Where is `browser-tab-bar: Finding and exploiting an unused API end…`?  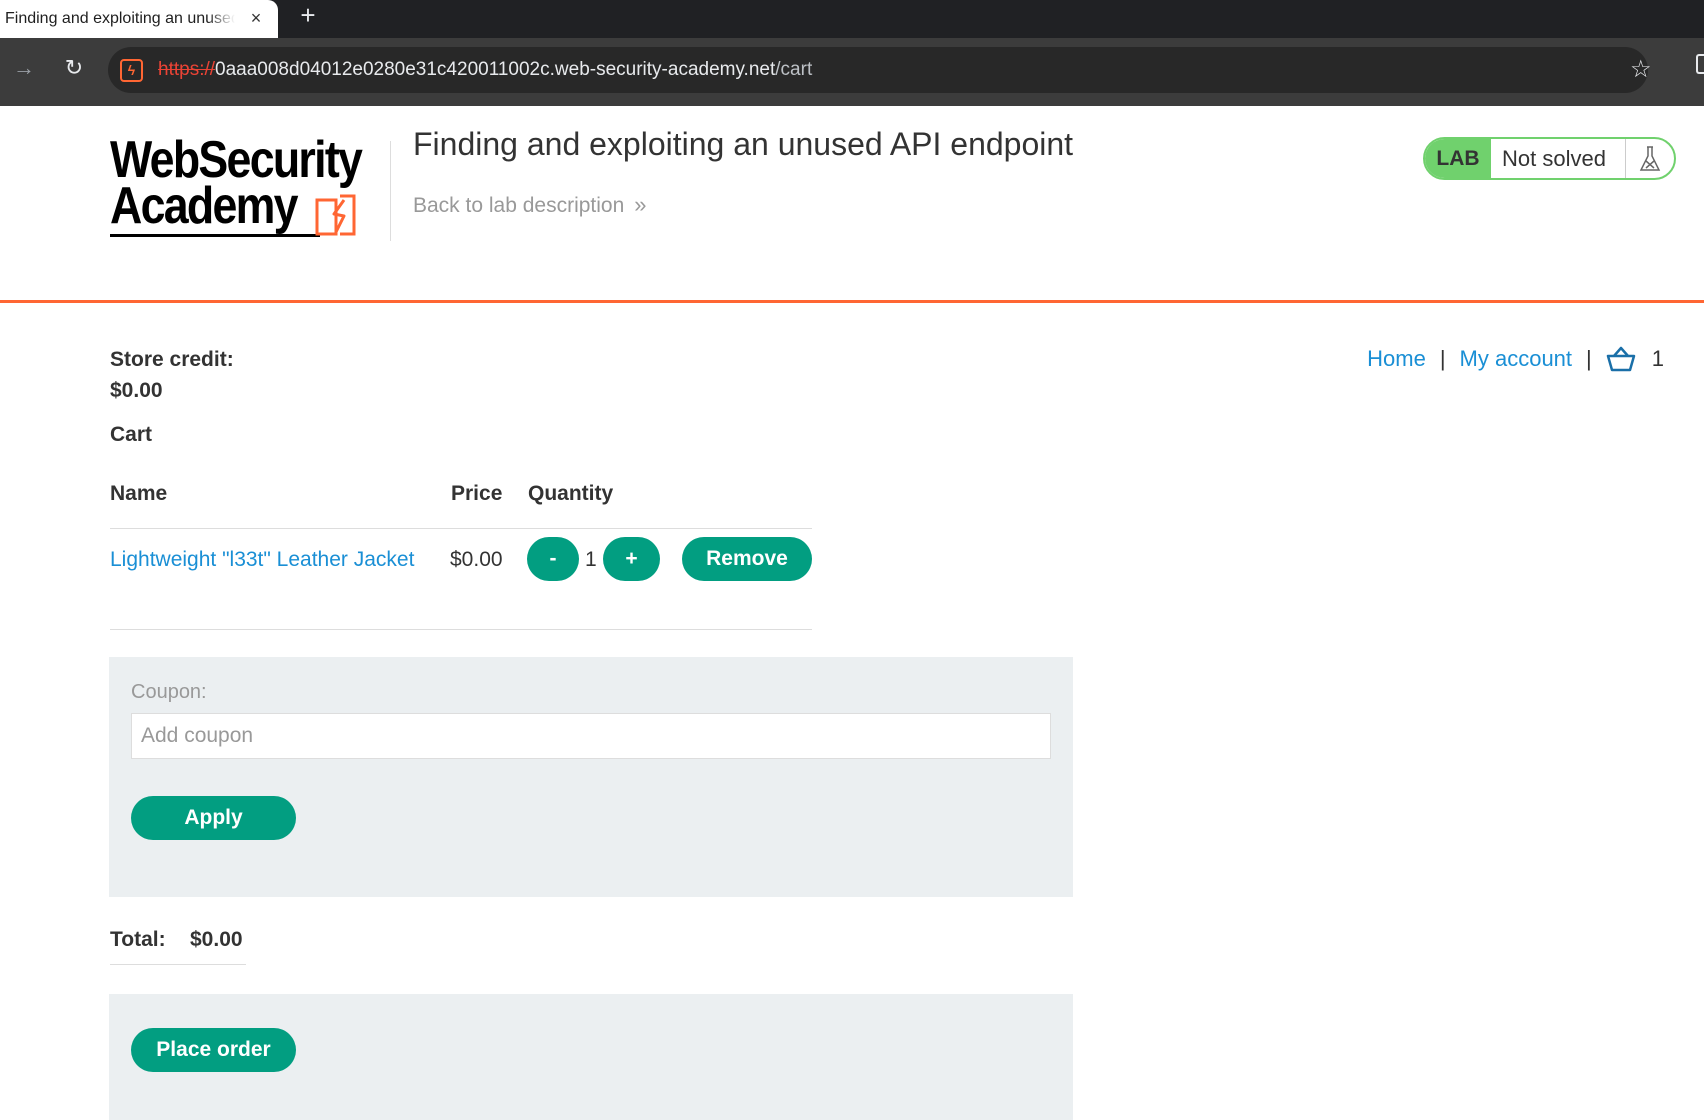 browser-tab-bar: Finding and exploiting an unused API end… is located at coordinates (852, 19).